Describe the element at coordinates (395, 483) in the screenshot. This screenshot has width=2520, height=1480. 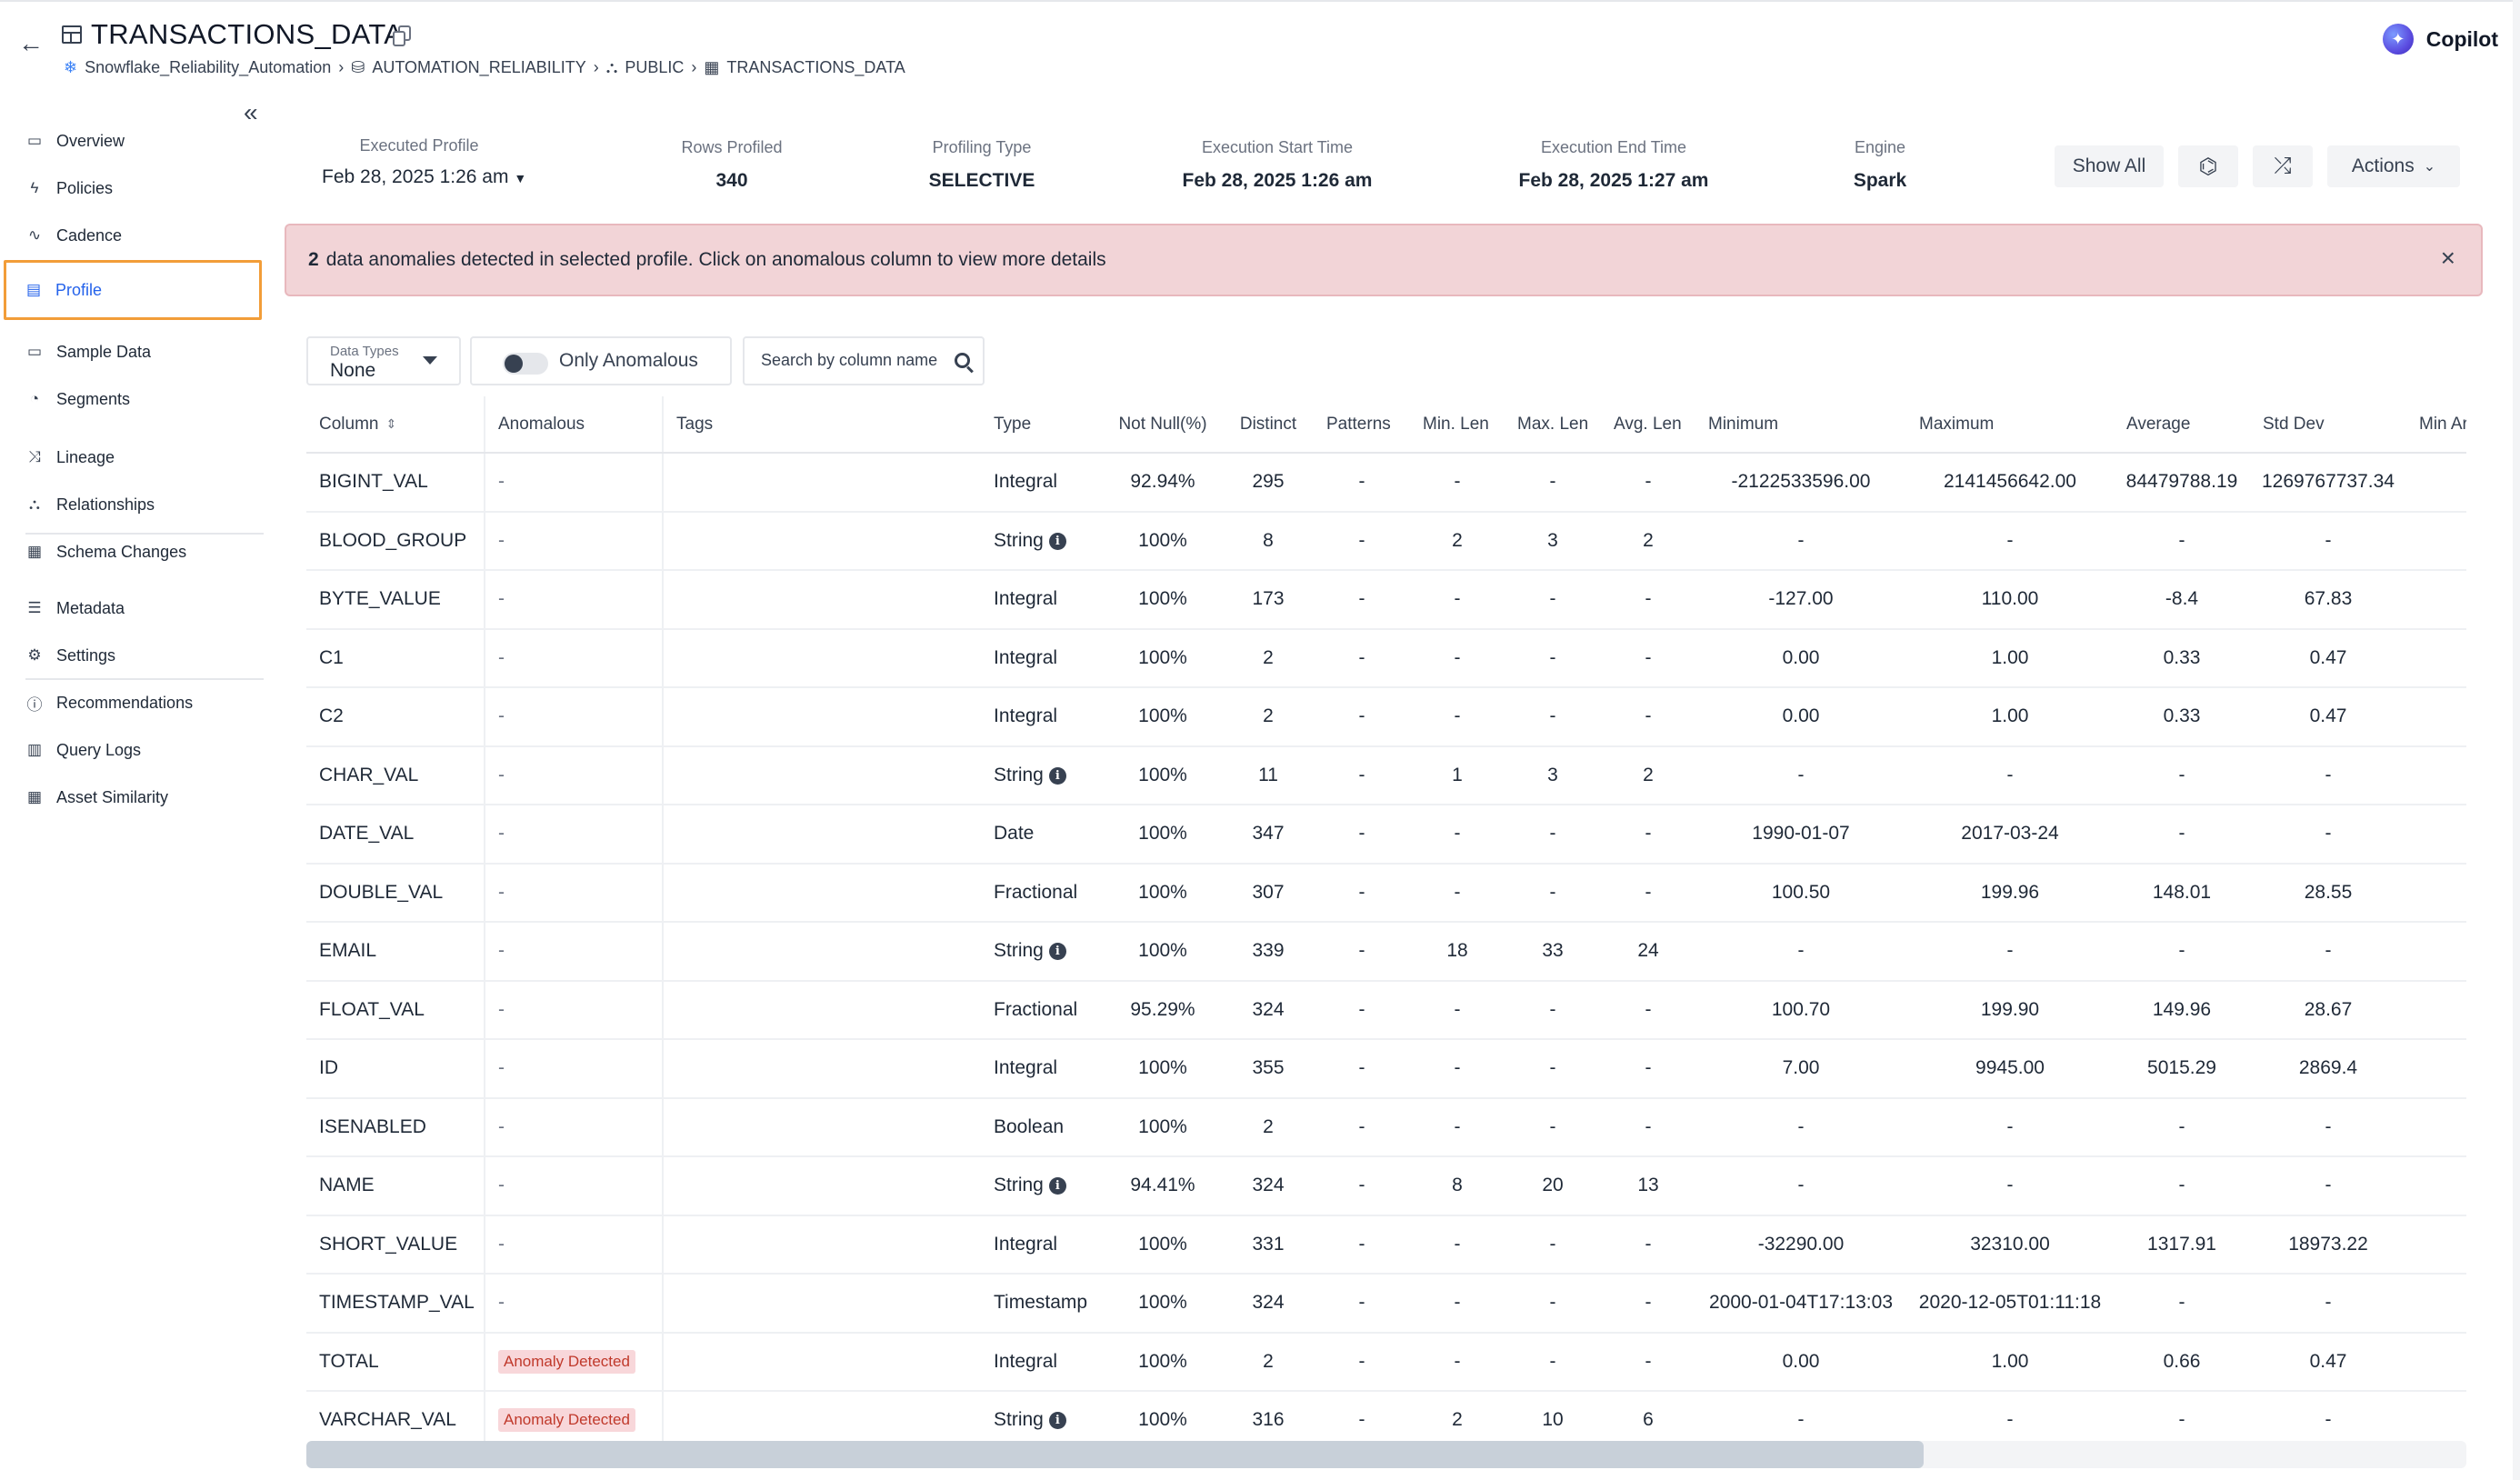
I see `cell-column: BIGINT_VAL` at that location.